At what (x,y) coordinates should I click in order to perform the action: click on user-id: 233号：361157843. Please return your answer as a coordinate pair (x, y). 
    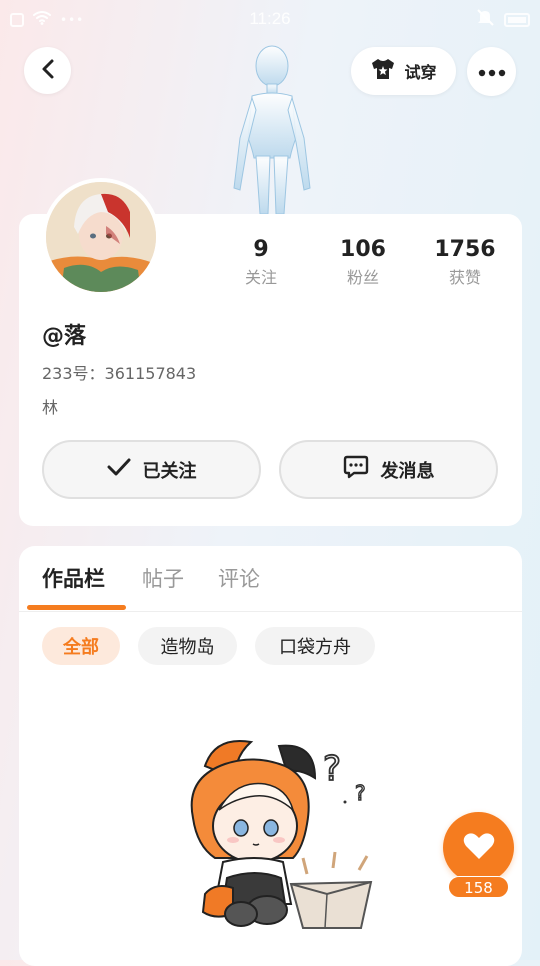
    Looking at the image, I should click on (119, 373).